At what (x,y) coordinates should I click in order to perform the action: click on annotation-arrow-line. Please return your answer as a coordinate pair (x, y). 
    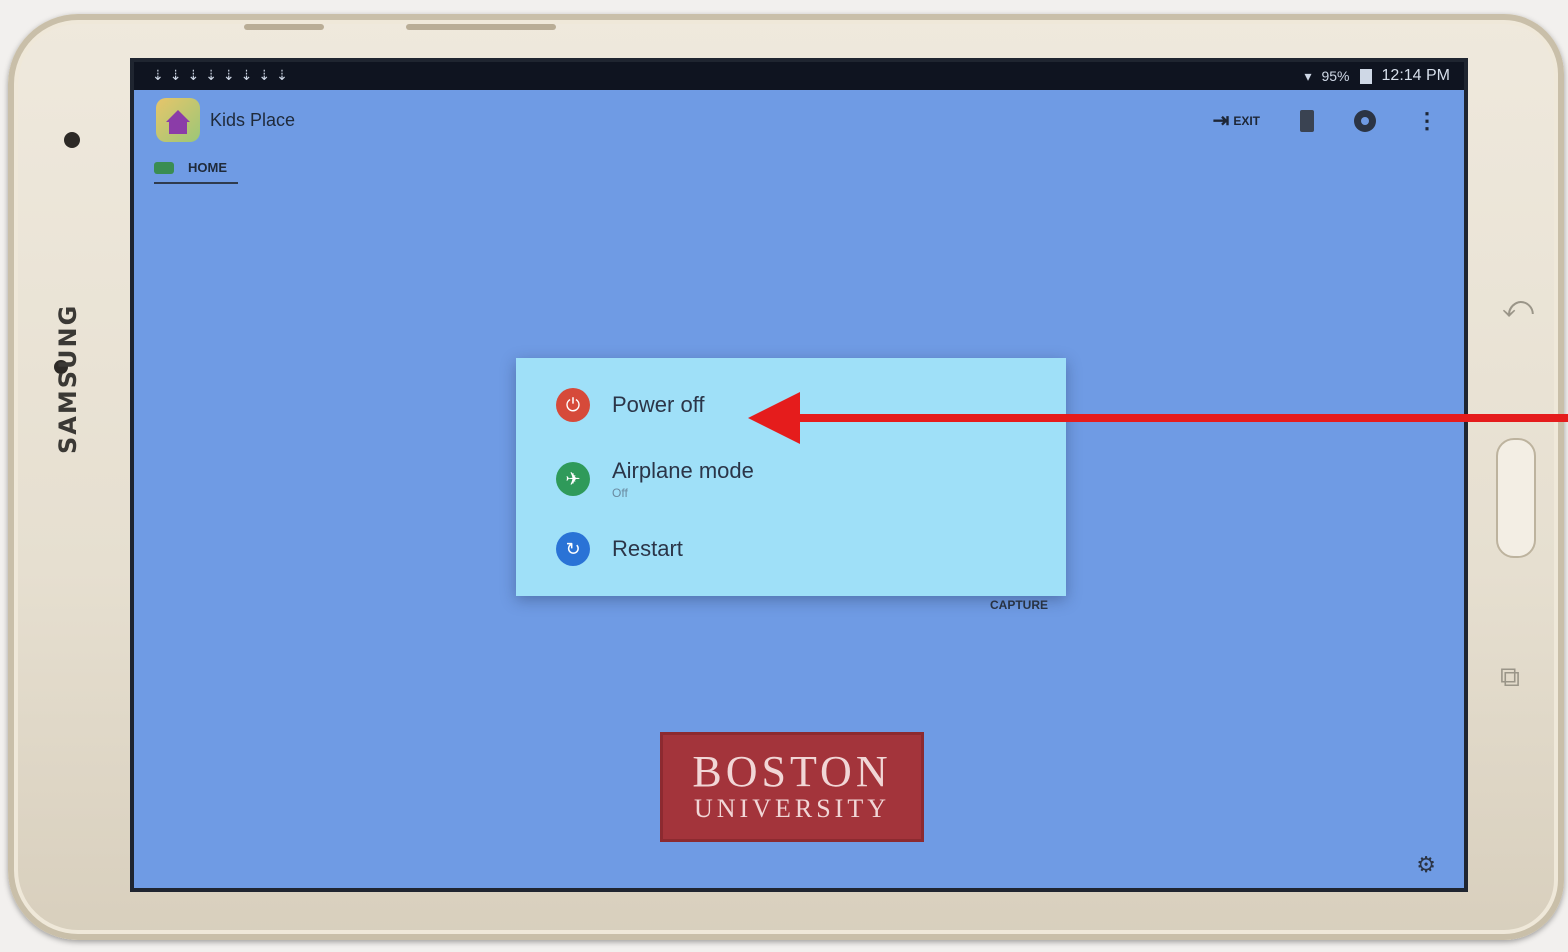
    Looking at the image, I should click on (1171, 418).